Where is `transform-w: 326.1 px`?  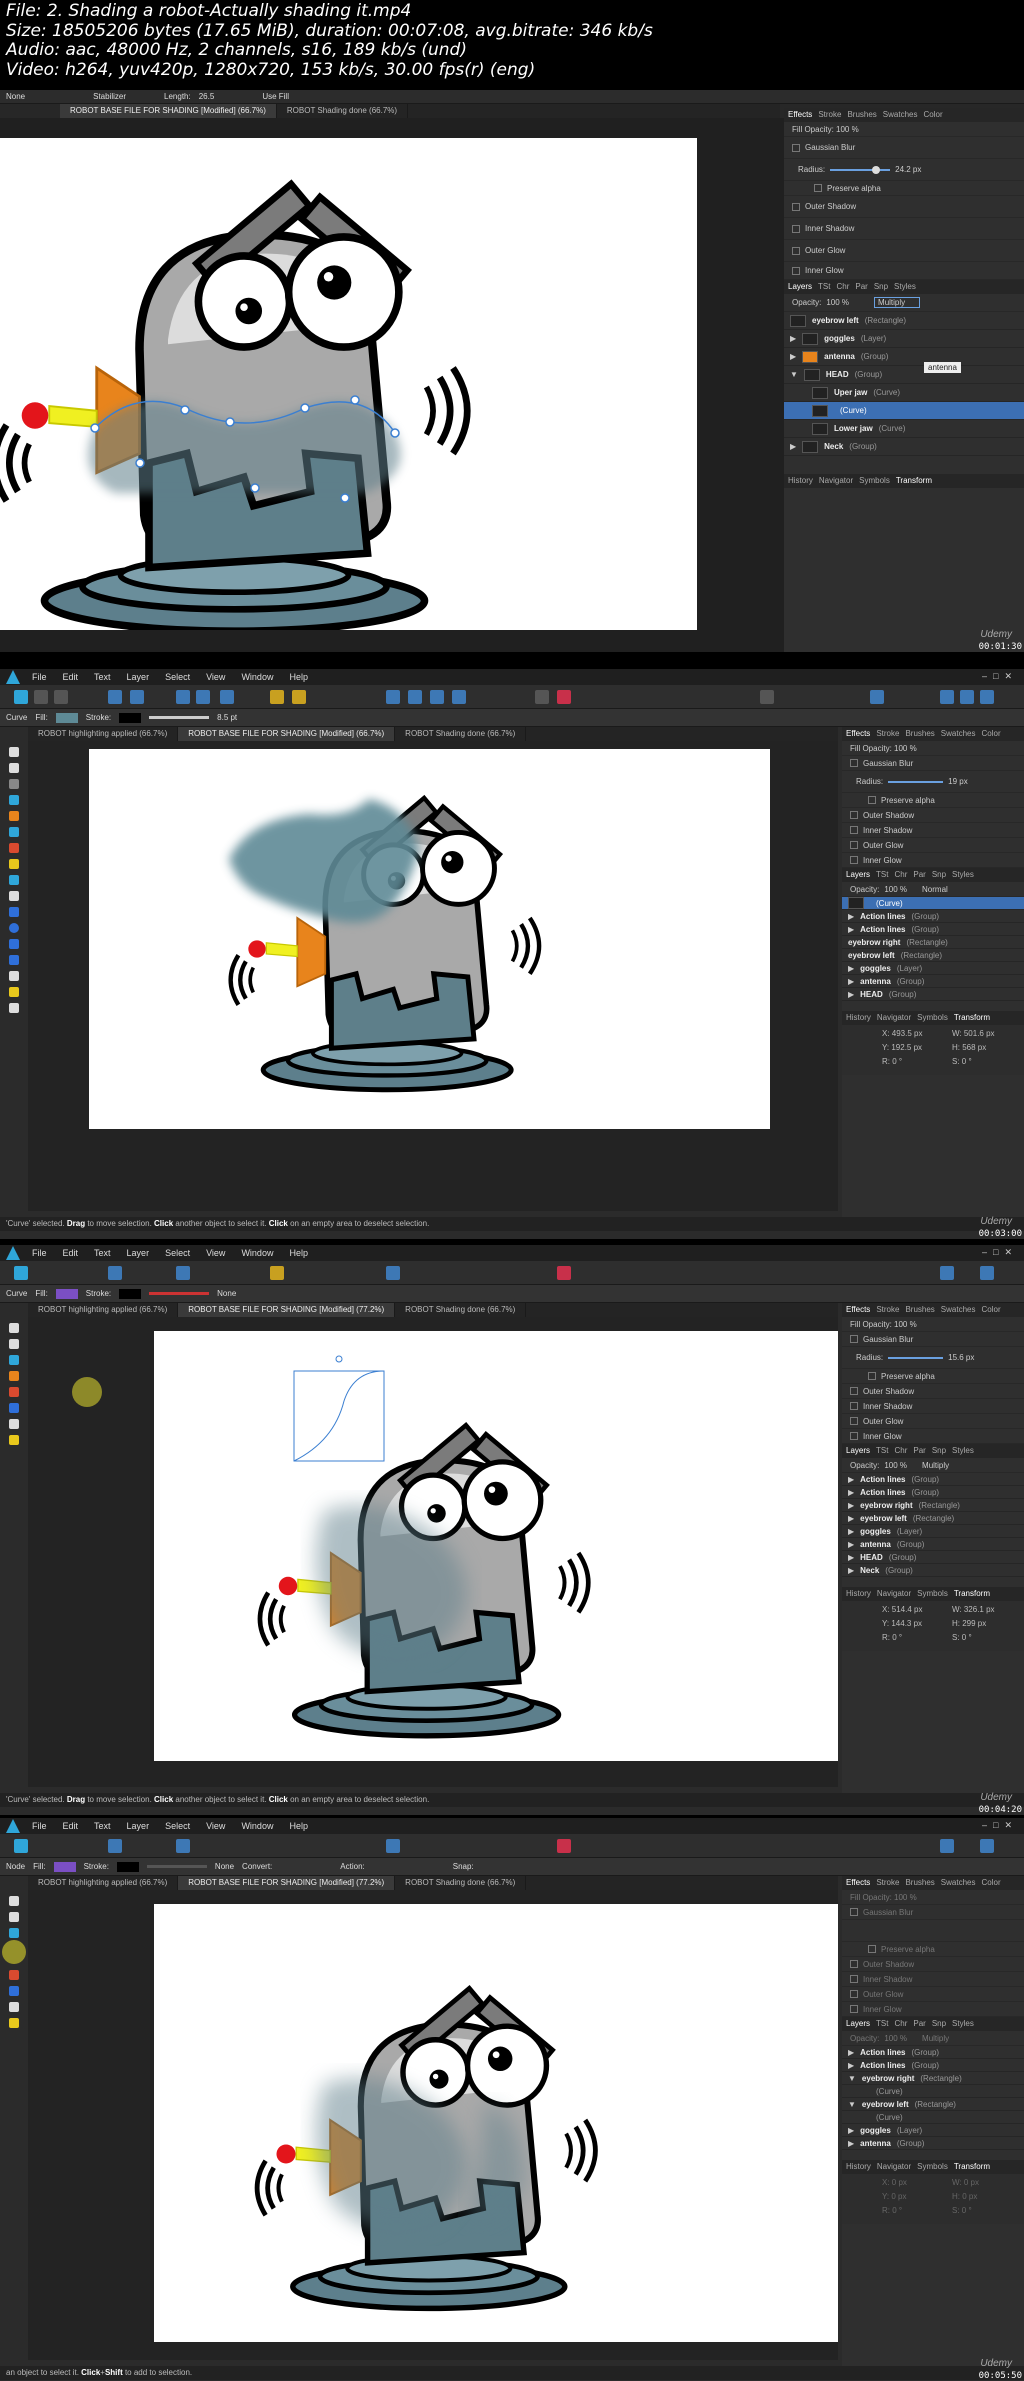
transform-w: 326.1 px is located at coordinates (979, 1609).